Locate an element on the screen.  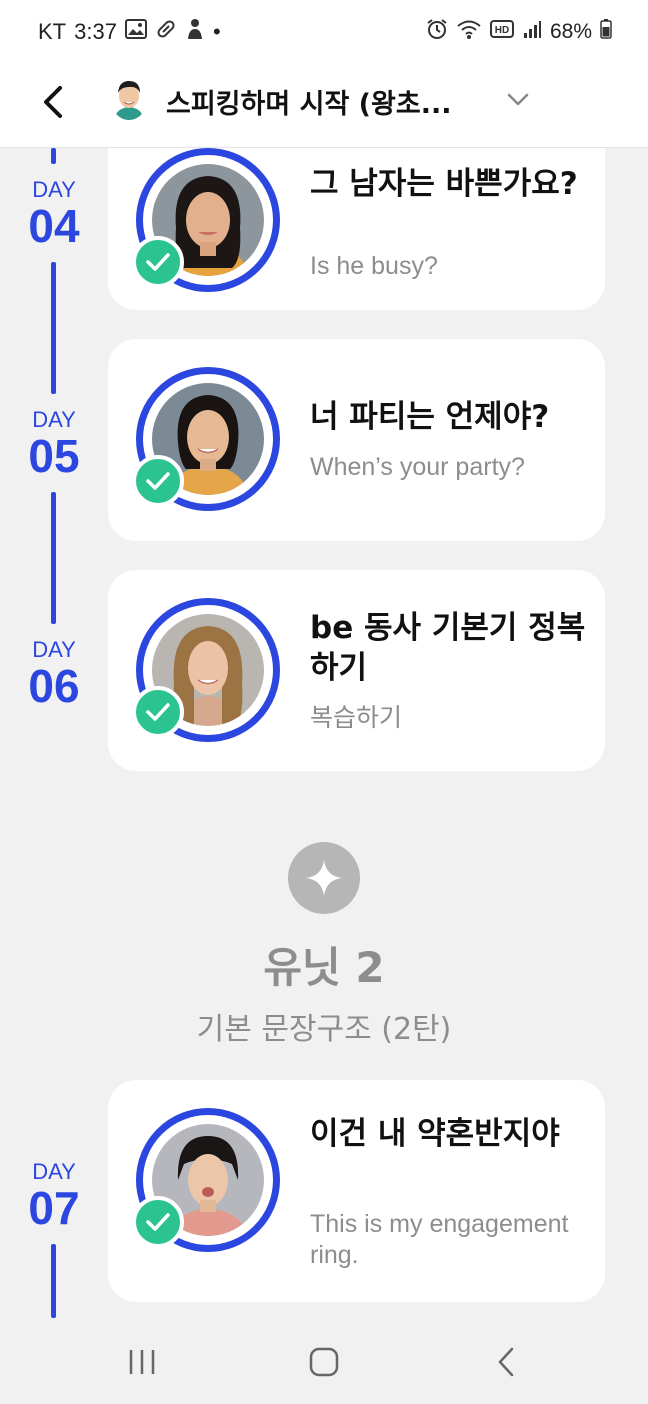
hd-icon: HD is located at coordinates (501, 32).